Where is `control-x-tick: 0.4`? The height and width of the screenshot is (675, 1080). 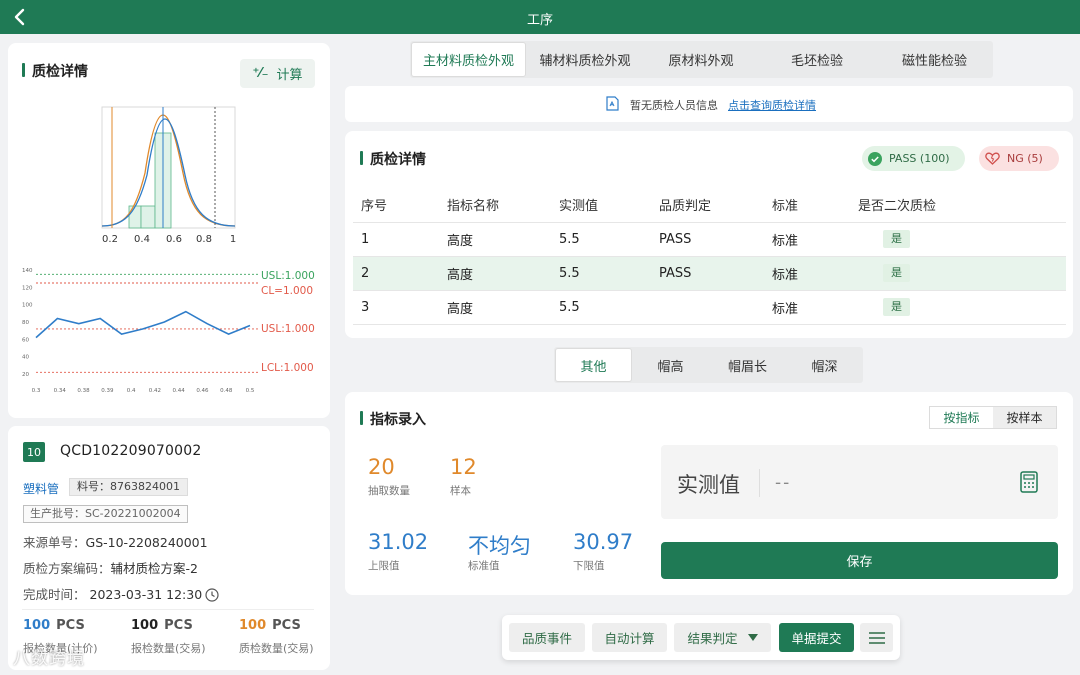
control-x-tick: 0.4 is located at coordinates (131, 391).